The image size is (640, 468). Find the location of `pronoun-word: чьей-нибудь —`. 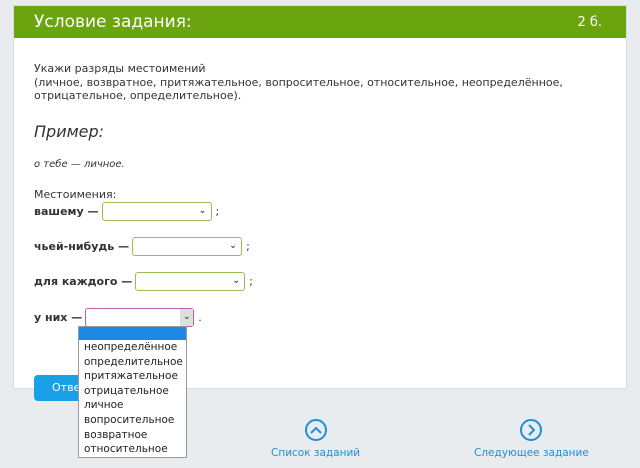

pronoun-word: чьей-нибудь — is located at coordinates (82, 246).